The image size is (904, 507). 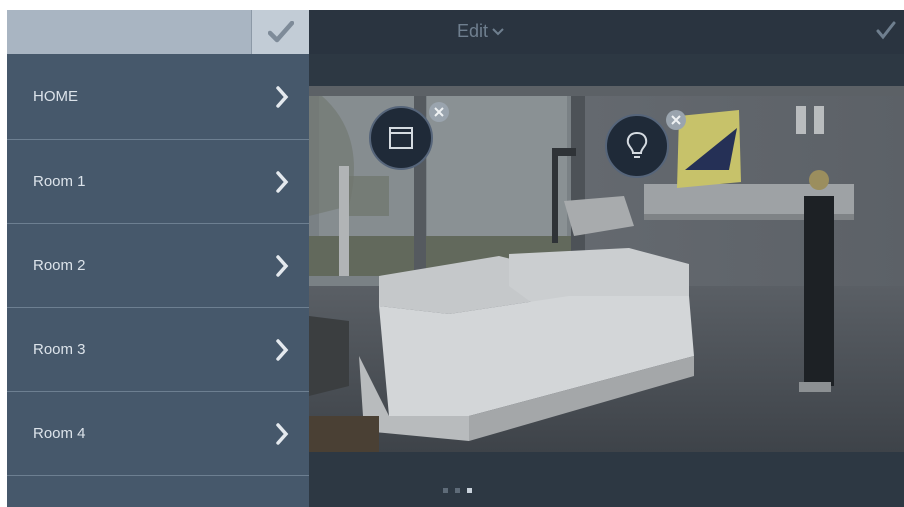 I want to click on window-blind-icon, so click(x=401, y=138).